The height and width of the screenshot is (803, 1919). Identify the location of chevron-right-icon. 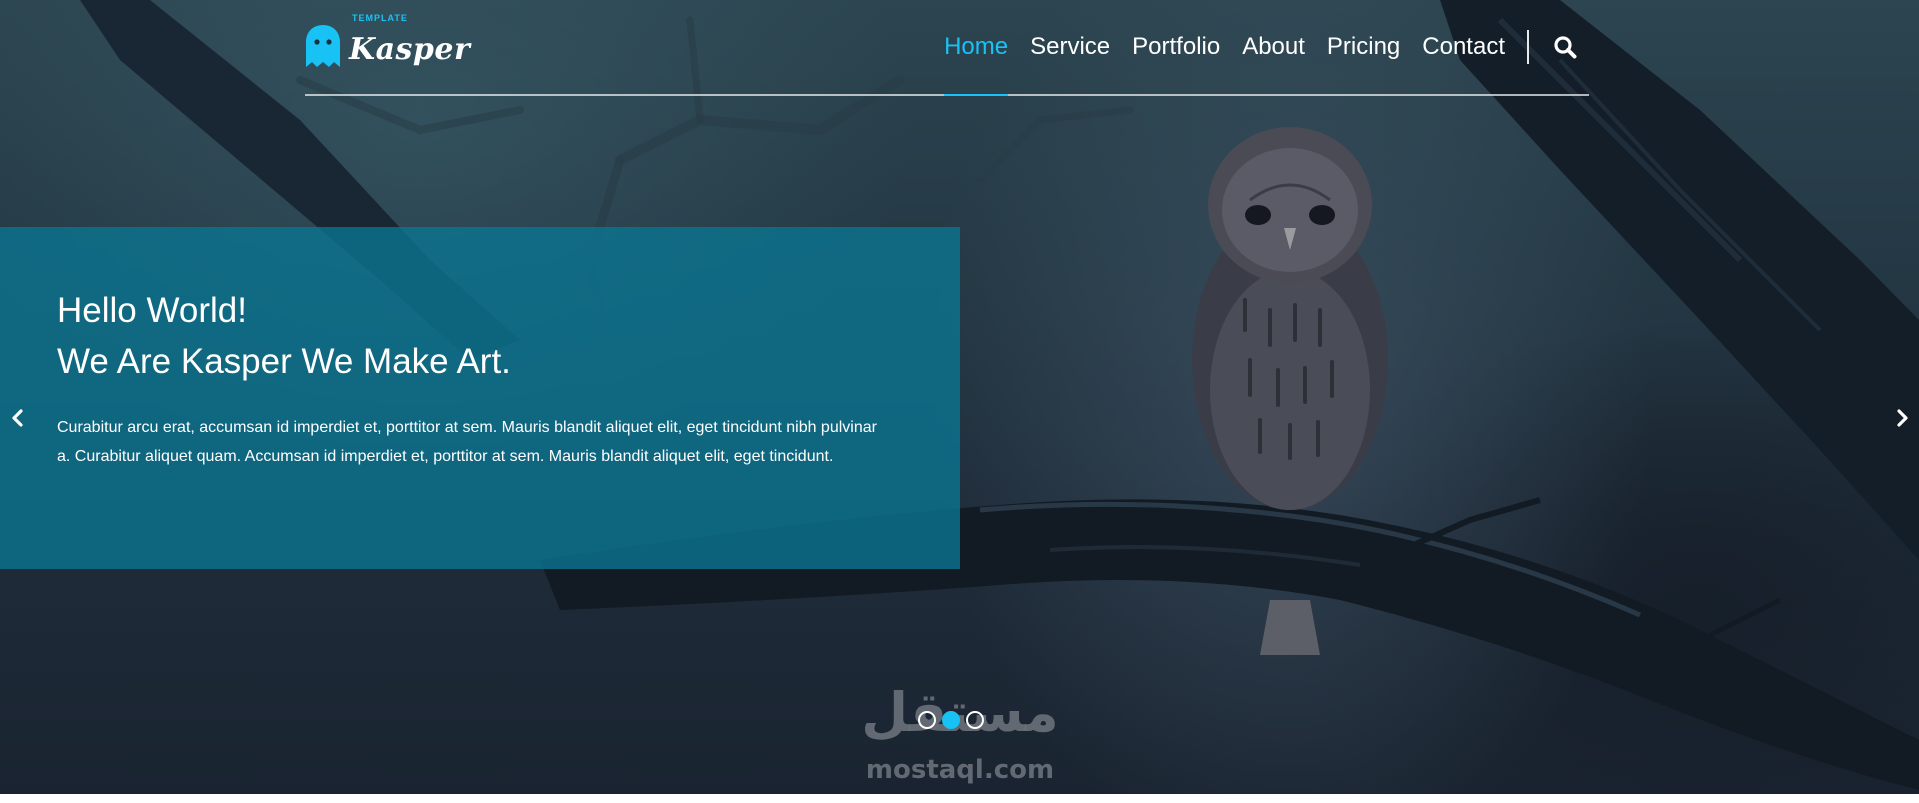
(1902, 418).